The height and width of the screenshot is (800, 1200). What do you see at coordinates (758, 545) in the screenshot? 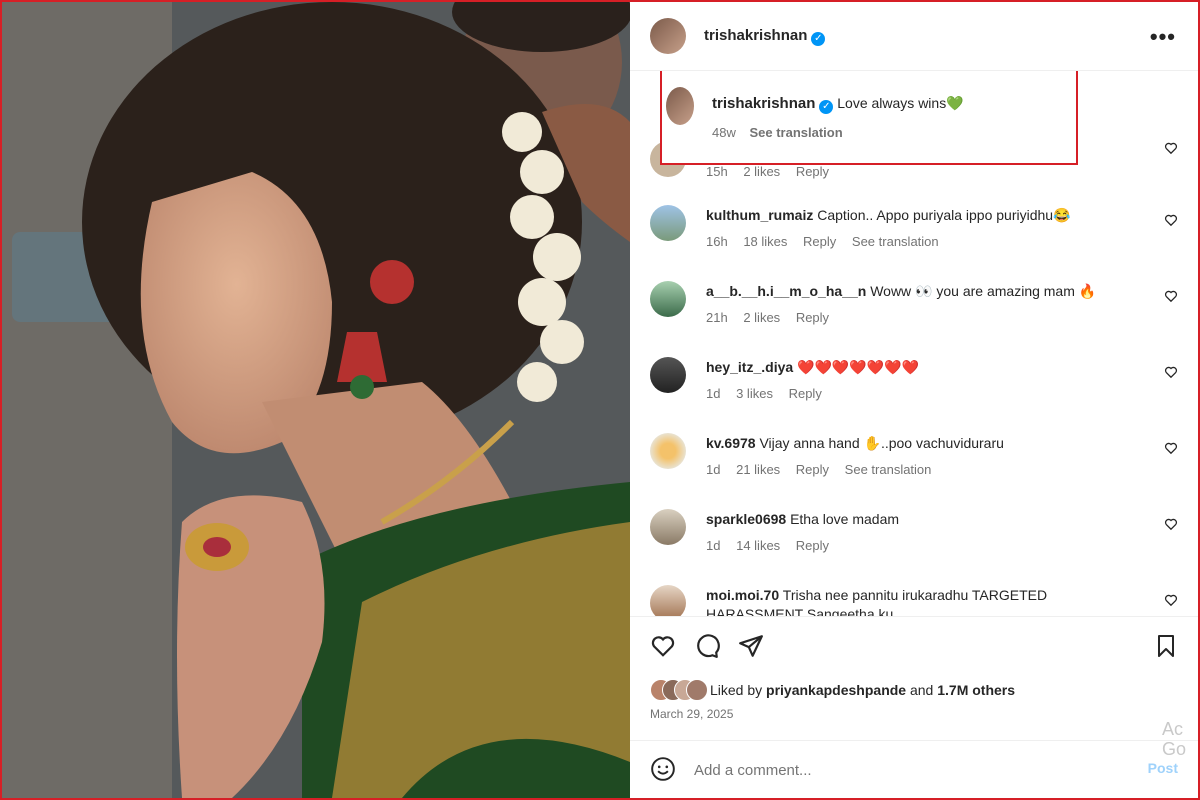
I see `comment-likes: 14 likes` at bounding box center [758, 545].